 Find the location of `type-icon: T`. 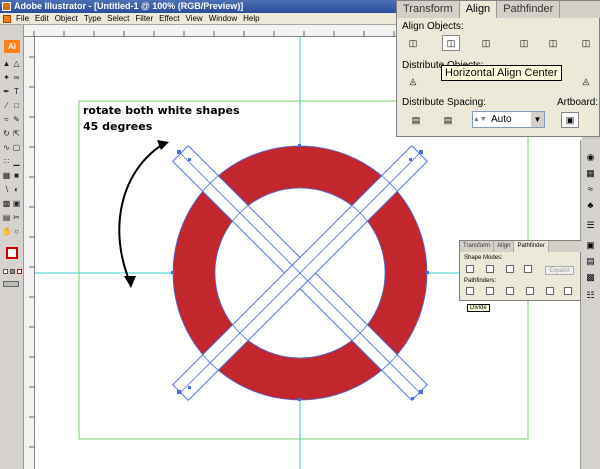

type-icon: T is located at coordinates (16, 91).